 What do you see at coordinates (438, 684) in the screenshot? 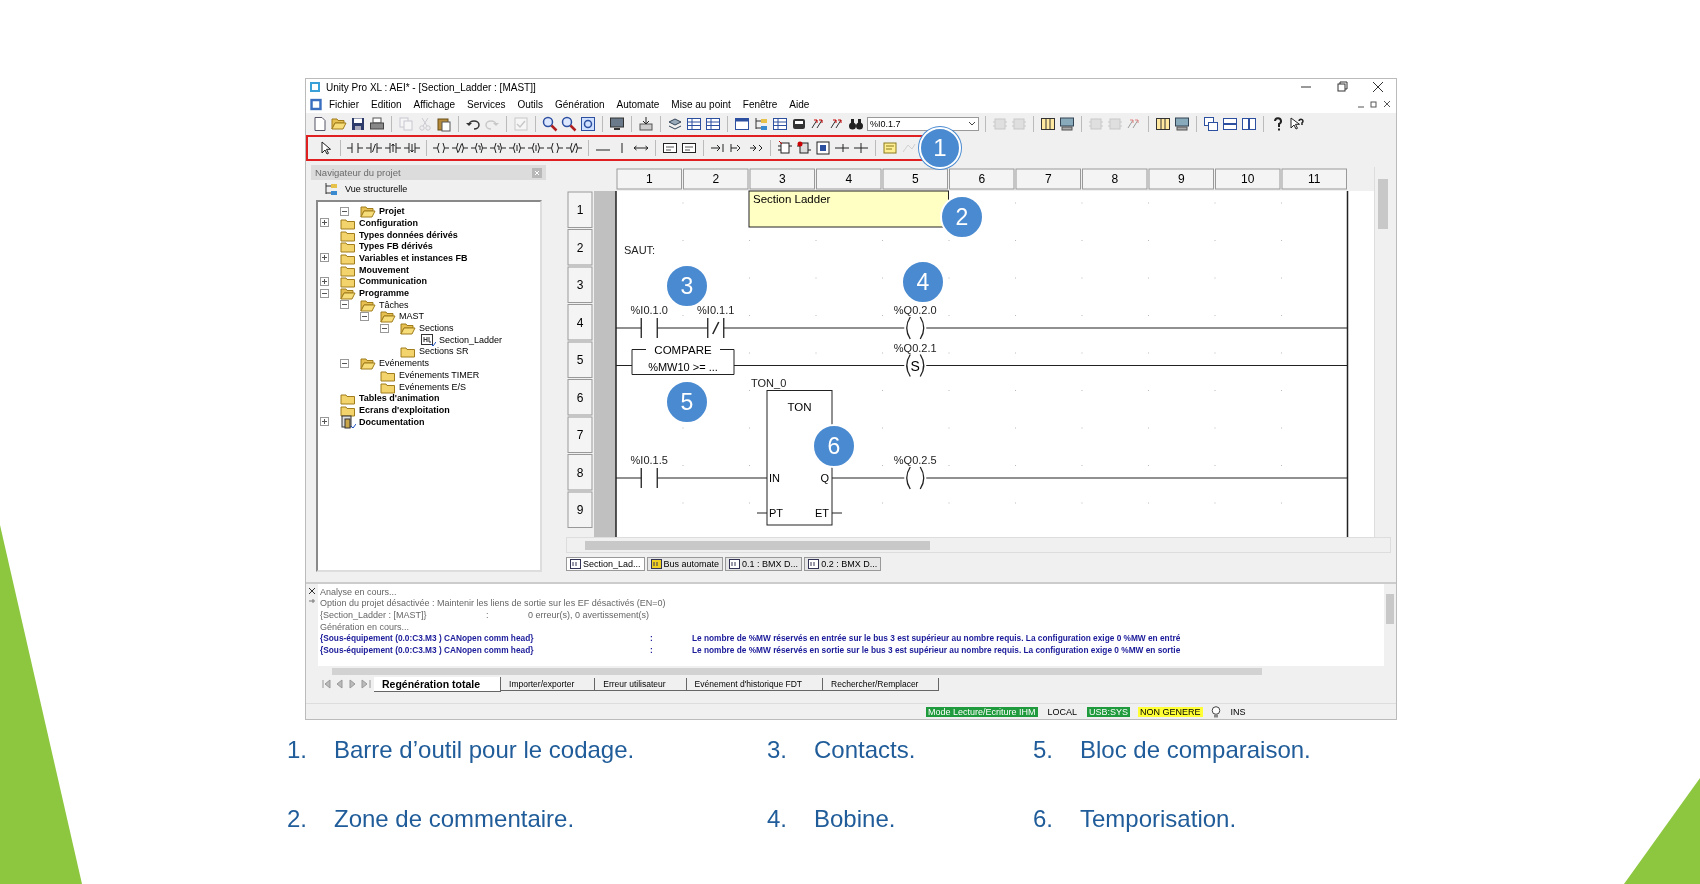
I see `output-tab: Regénération totale` at bounding box center [438, 684].